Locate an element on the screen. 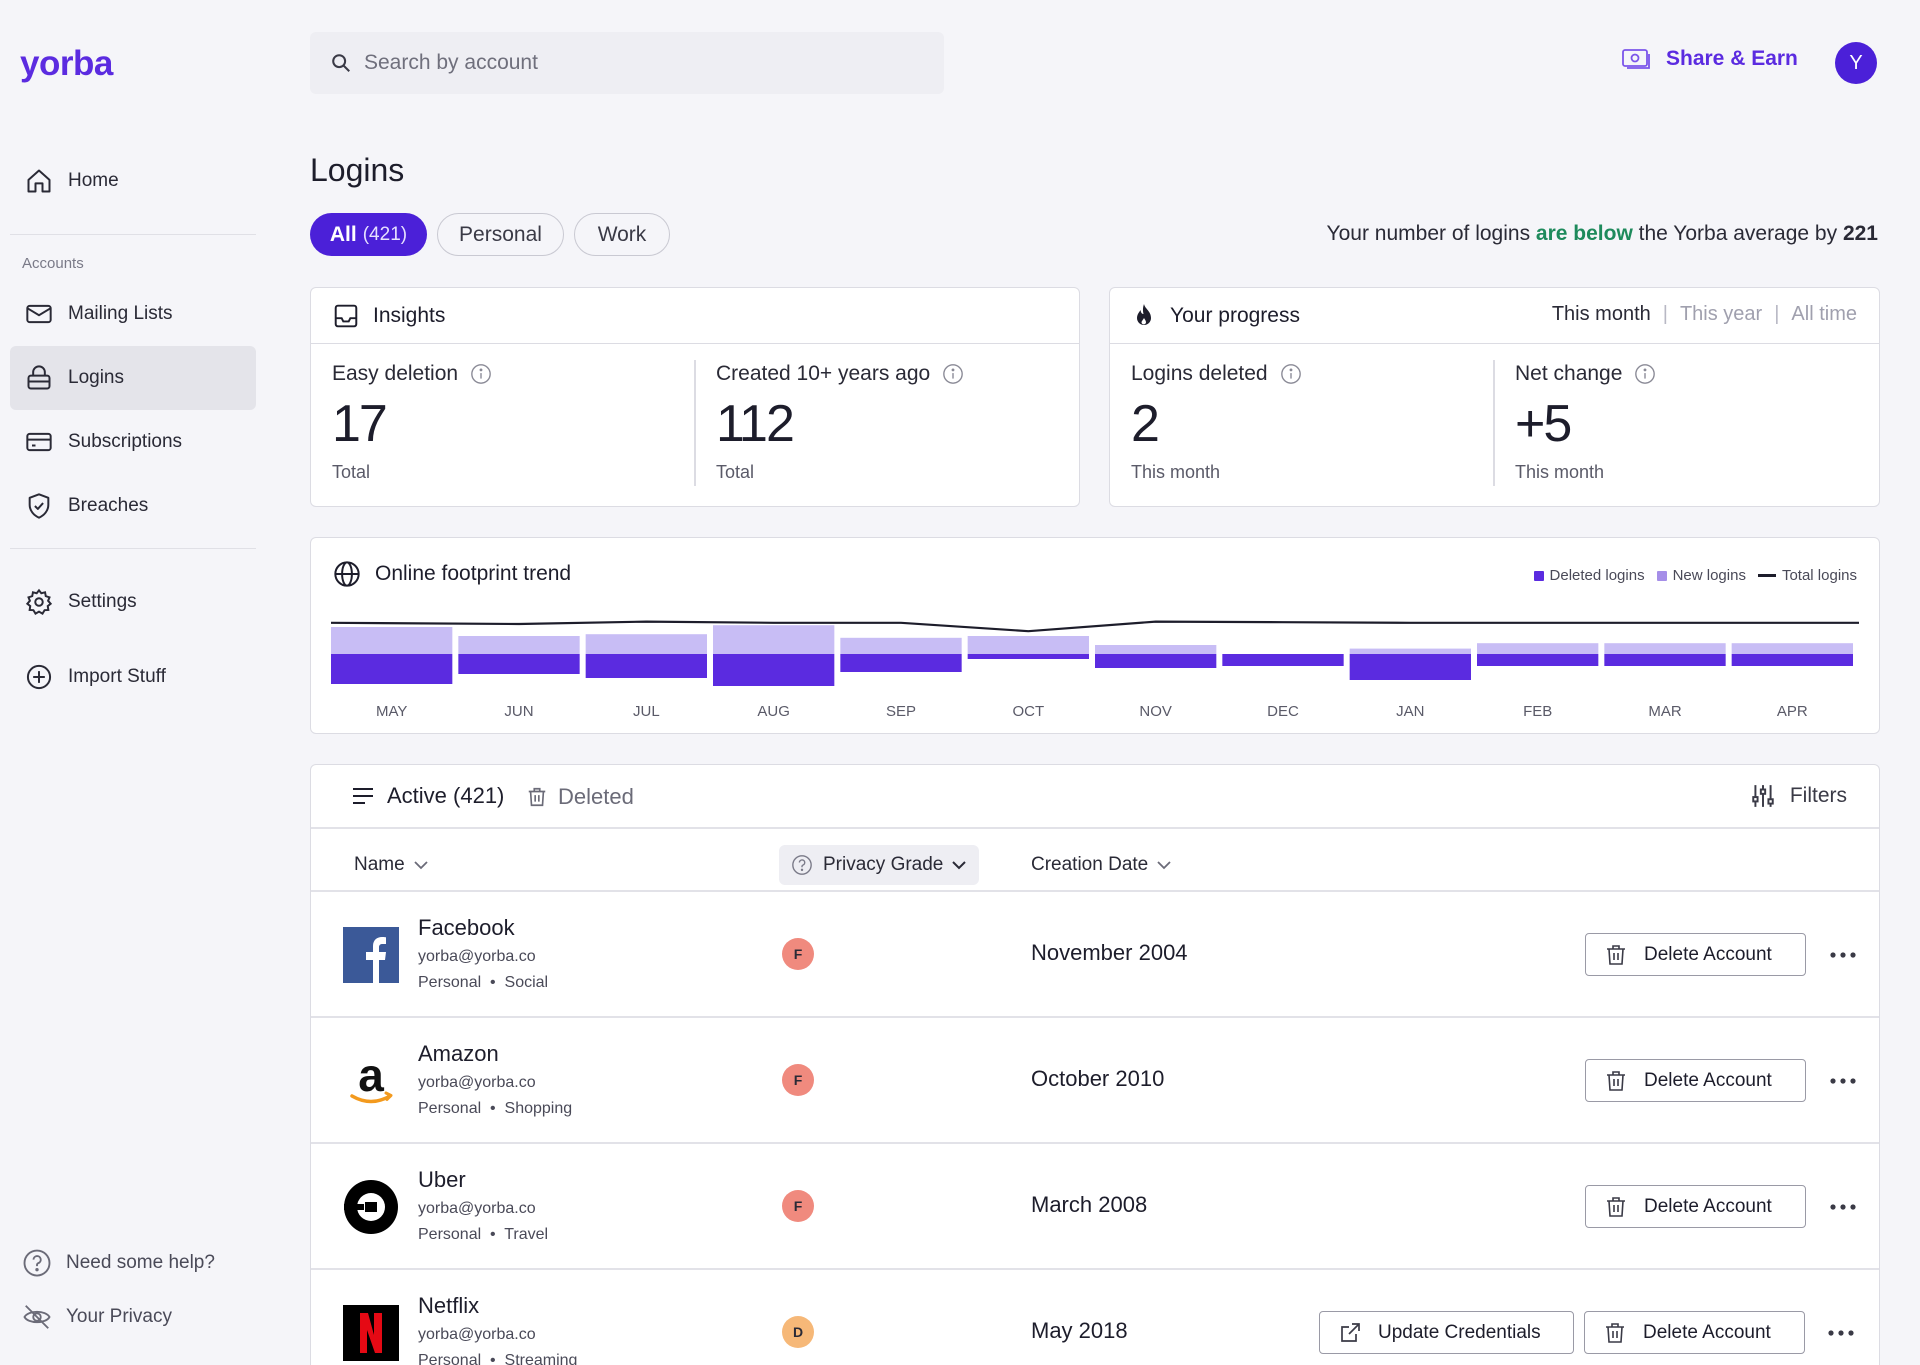  col-name-label: Name is located at coordinates (379, 864).